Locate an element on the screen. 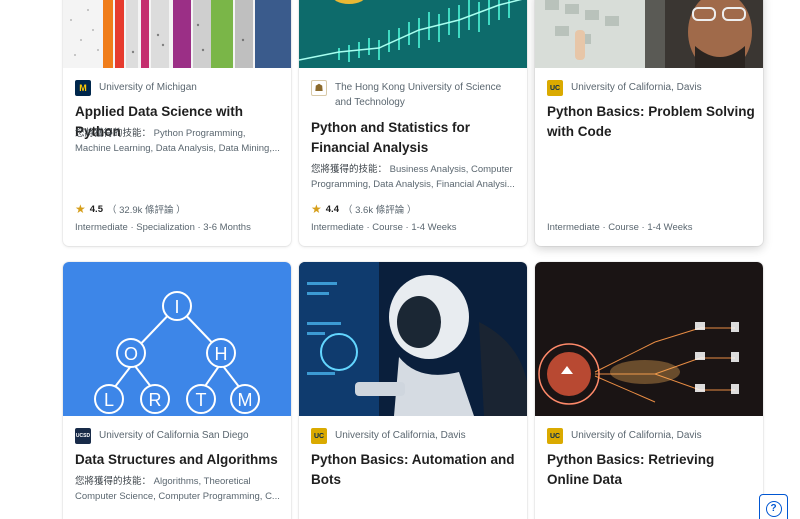  partner-name: University of California San Diego is located at coordinates (174, 435).